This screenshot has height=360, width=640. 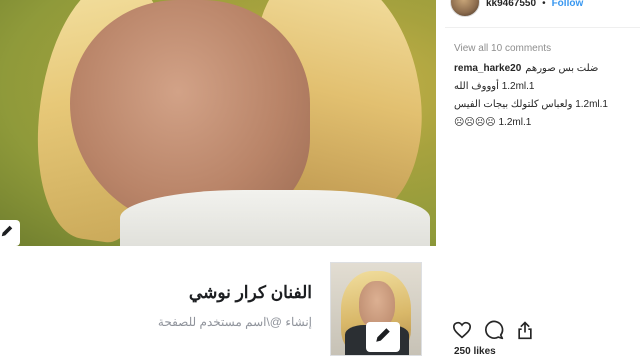 I want to click on post-header: kk9467550 • Follow, so click(x=545, y=8).